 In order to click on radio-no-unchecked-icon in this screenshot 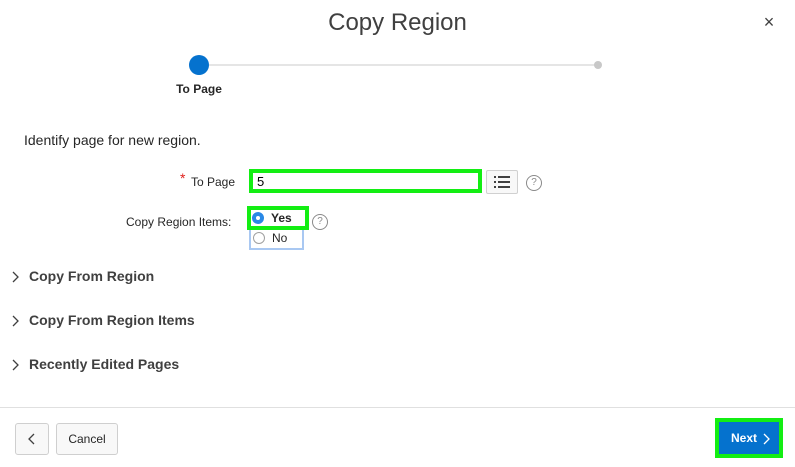, I will do `click(259, 238)`.